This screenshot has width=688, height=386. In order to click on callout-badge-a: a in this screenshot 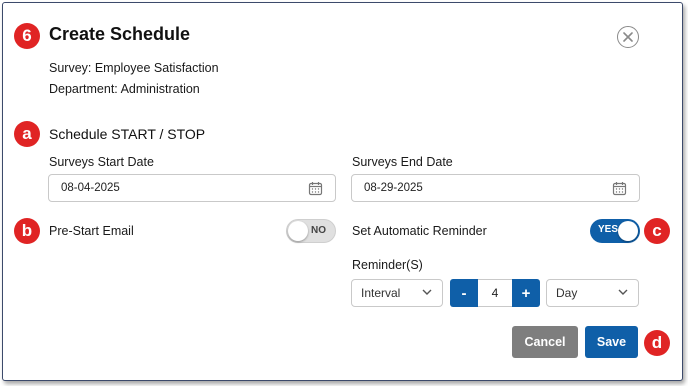, I will do `click(27, 134)`.